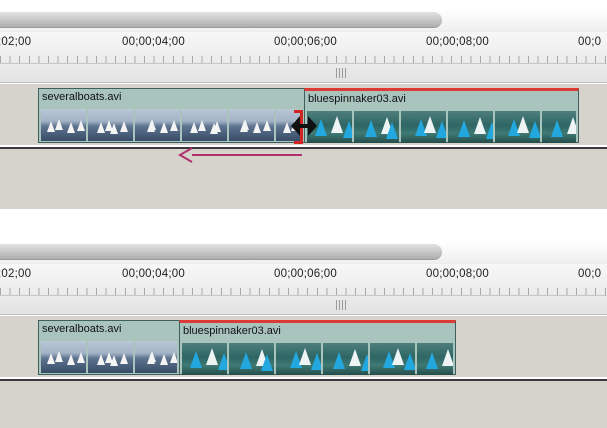 The image size is (607, 428). Describe the element at coordinates (304, 126) in the screenshot. I see `ripple-edit-cursor-icon` at that location.